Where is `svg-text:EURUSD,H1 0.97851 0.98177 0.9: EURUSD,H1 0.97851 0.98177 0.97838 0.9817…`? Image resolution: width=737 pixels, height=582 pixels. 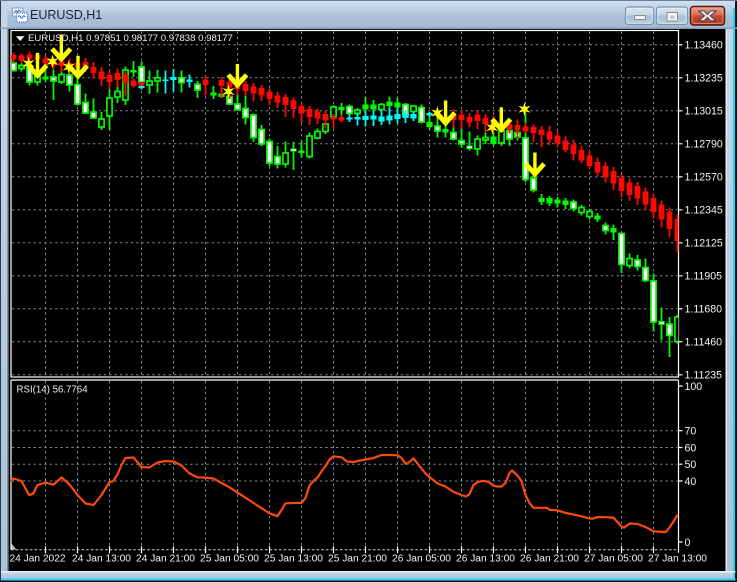 svg-text:EURUSD,H1 0.97851 0.98177 0.9: EURUSD,H1 0.97851 0.98177 0.97838 0.9817… is located at coordinates (130, 38).